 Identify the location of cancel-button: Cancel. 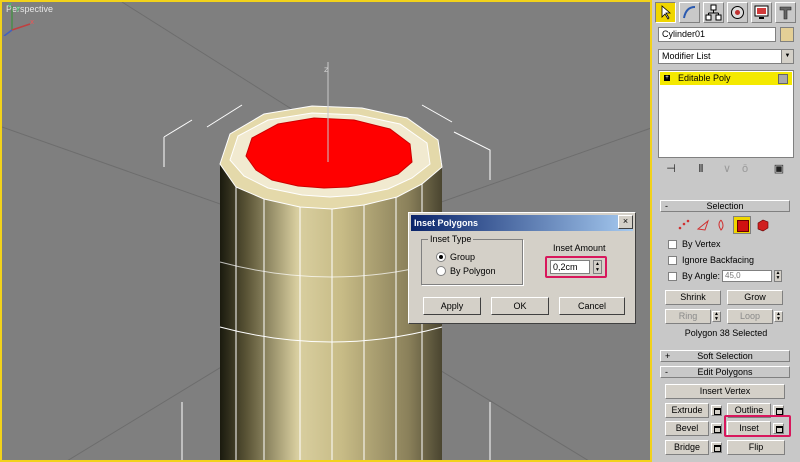
(592, 306).